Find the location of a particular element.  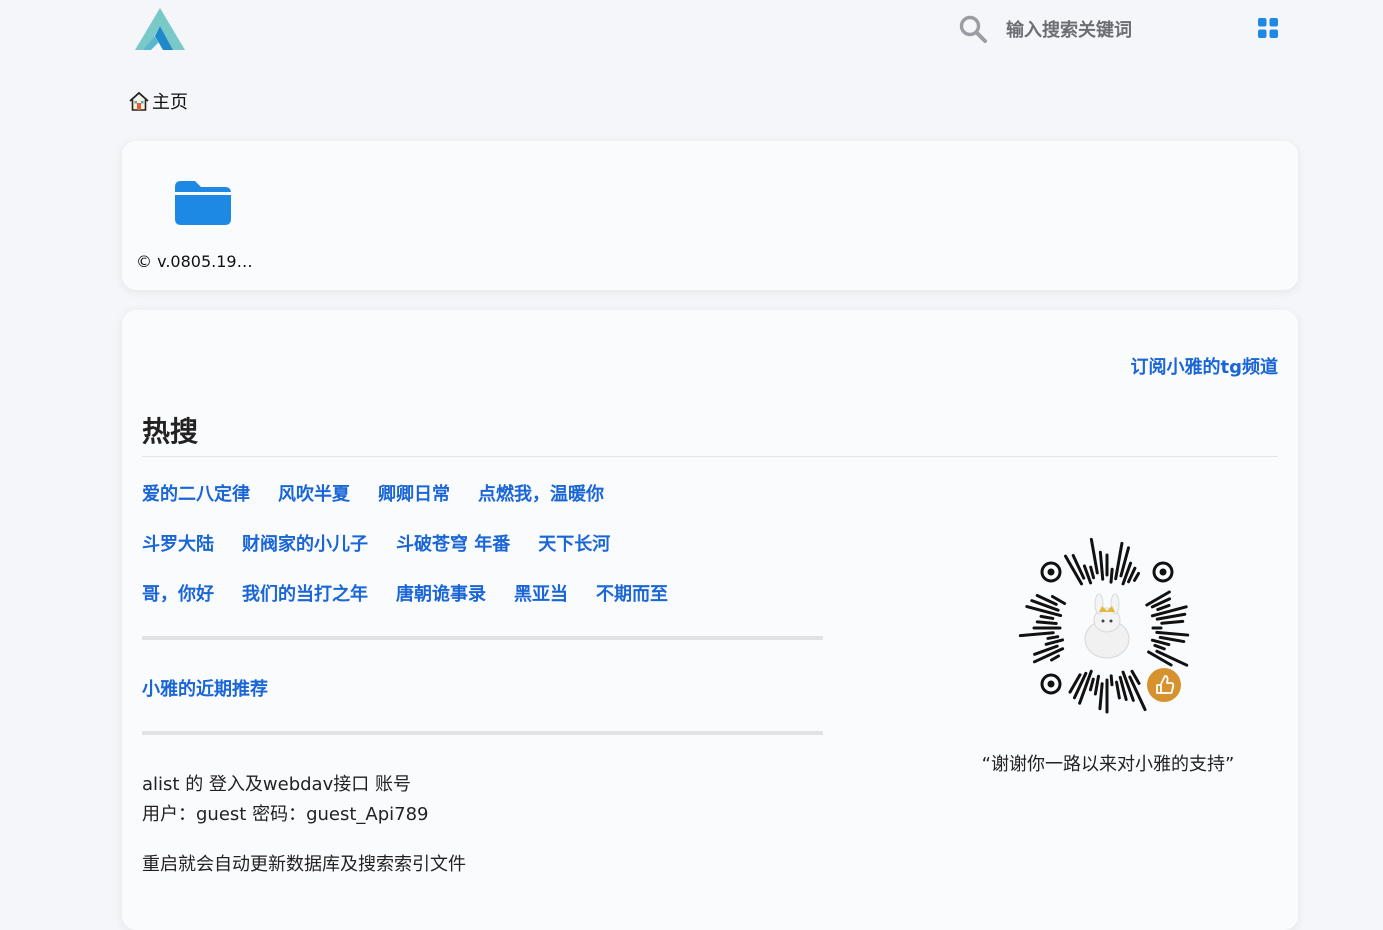

breadcrumb: 主页 is located at coordinates (158, 101).